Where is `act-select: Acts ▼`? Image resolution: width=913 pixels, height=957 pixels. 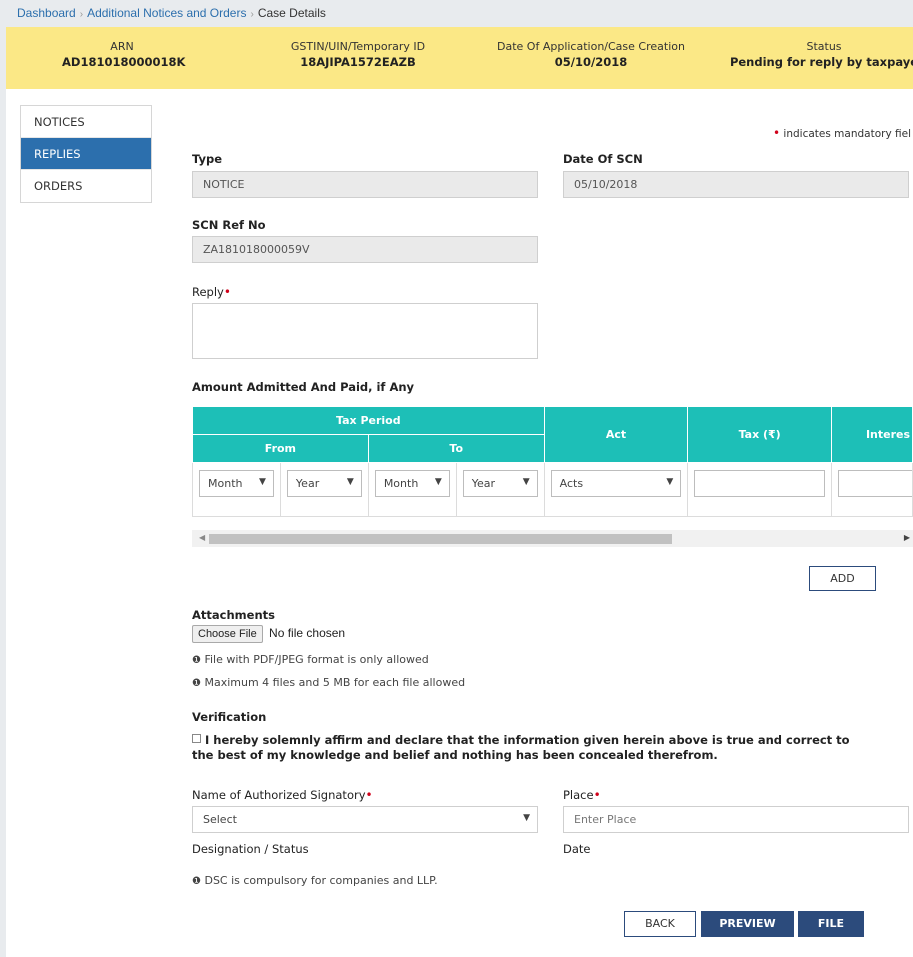 act-select: Acts ▼ is located at coordinates (616, 483).